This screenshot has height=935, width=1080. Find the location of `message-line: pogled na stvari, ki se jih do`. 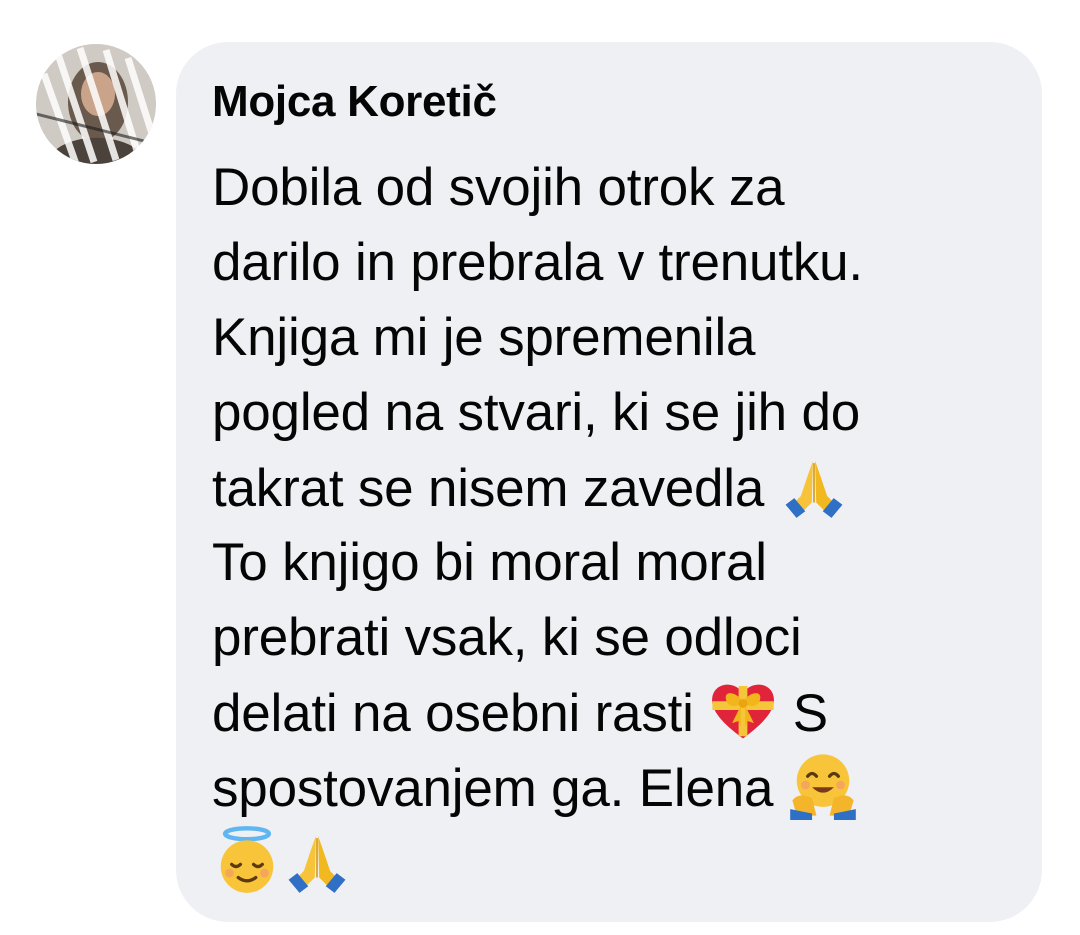

message-line: pogled na stvari, ki se jih do is located at coordinates (609, 412).